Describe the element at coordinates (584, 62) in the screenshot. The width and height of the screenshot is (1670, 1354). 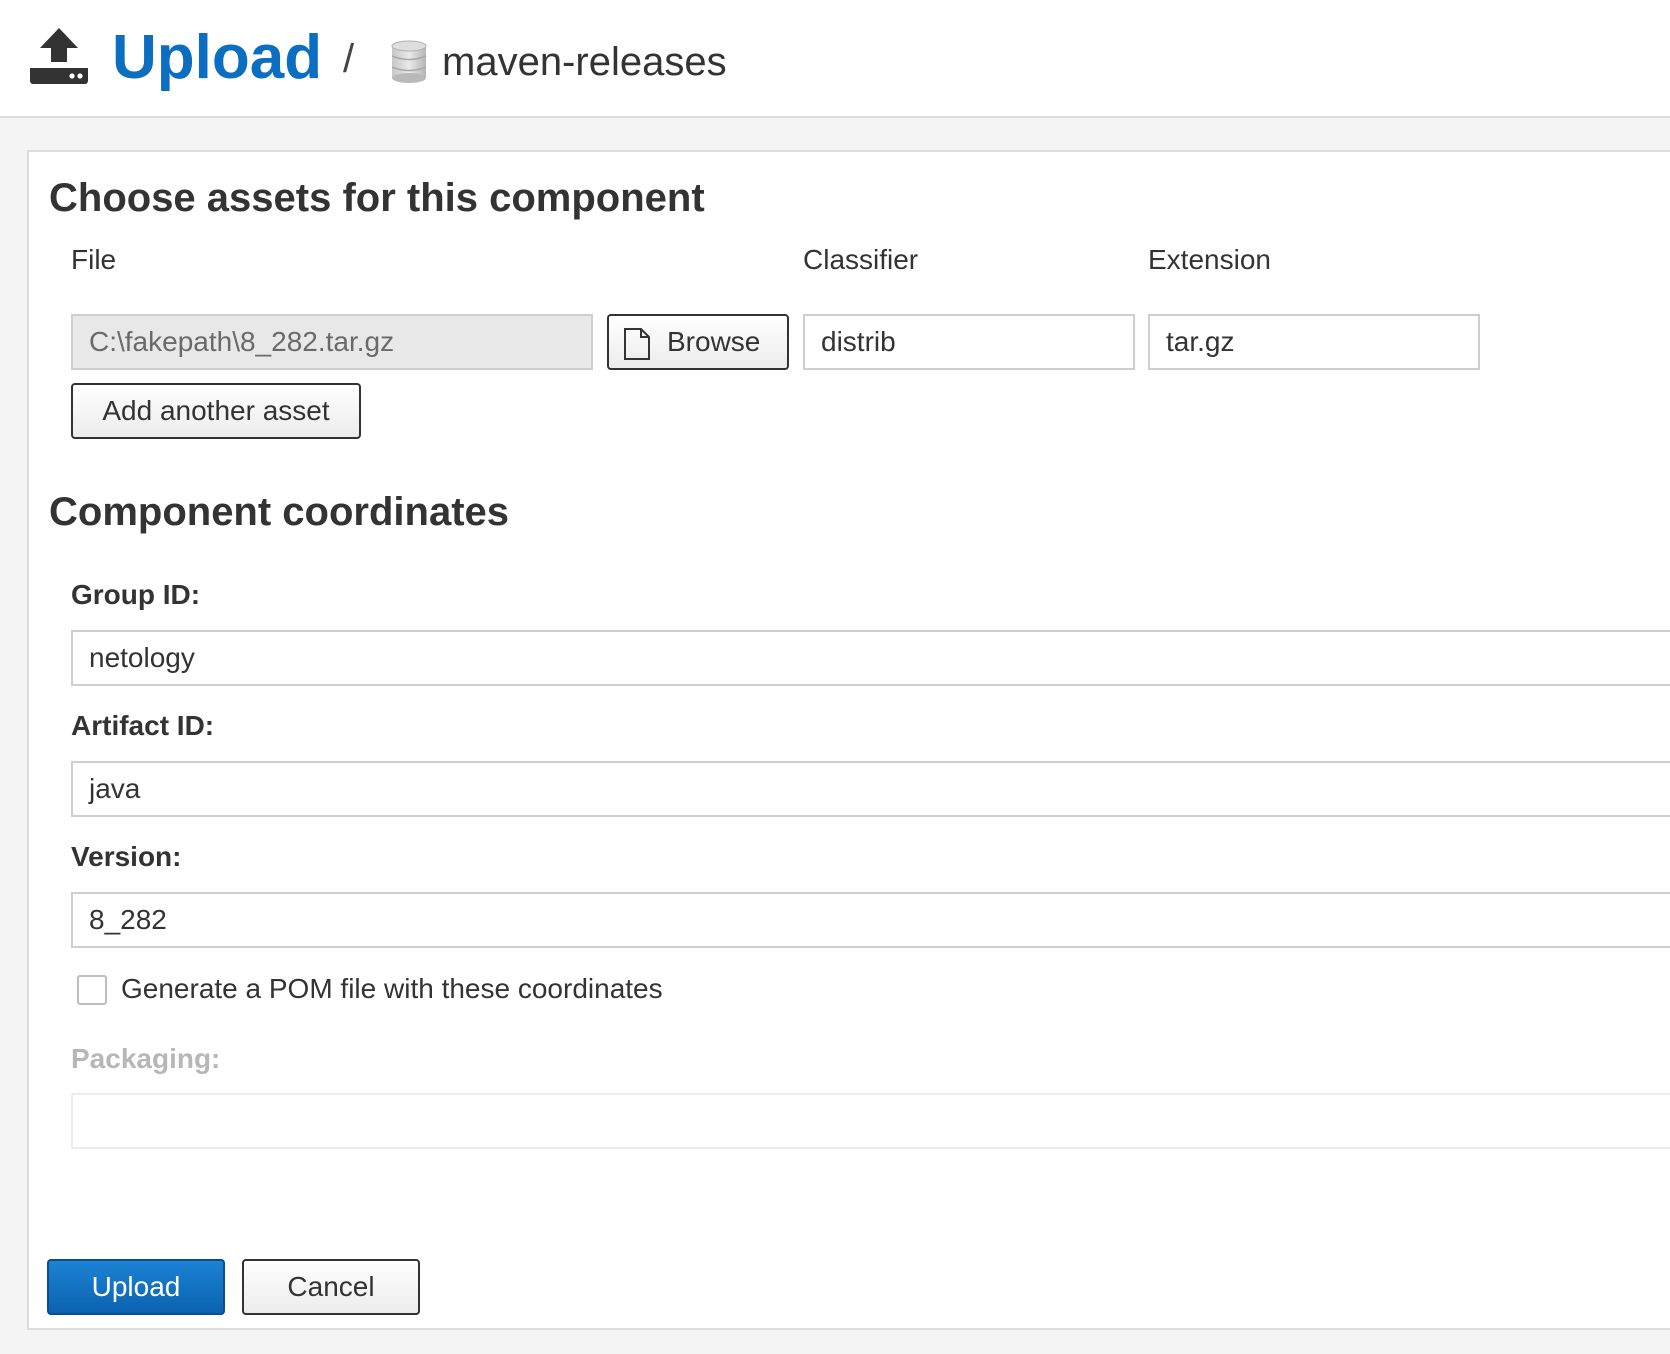
I see `breadcrumb-repository: maven-releases` at that location.